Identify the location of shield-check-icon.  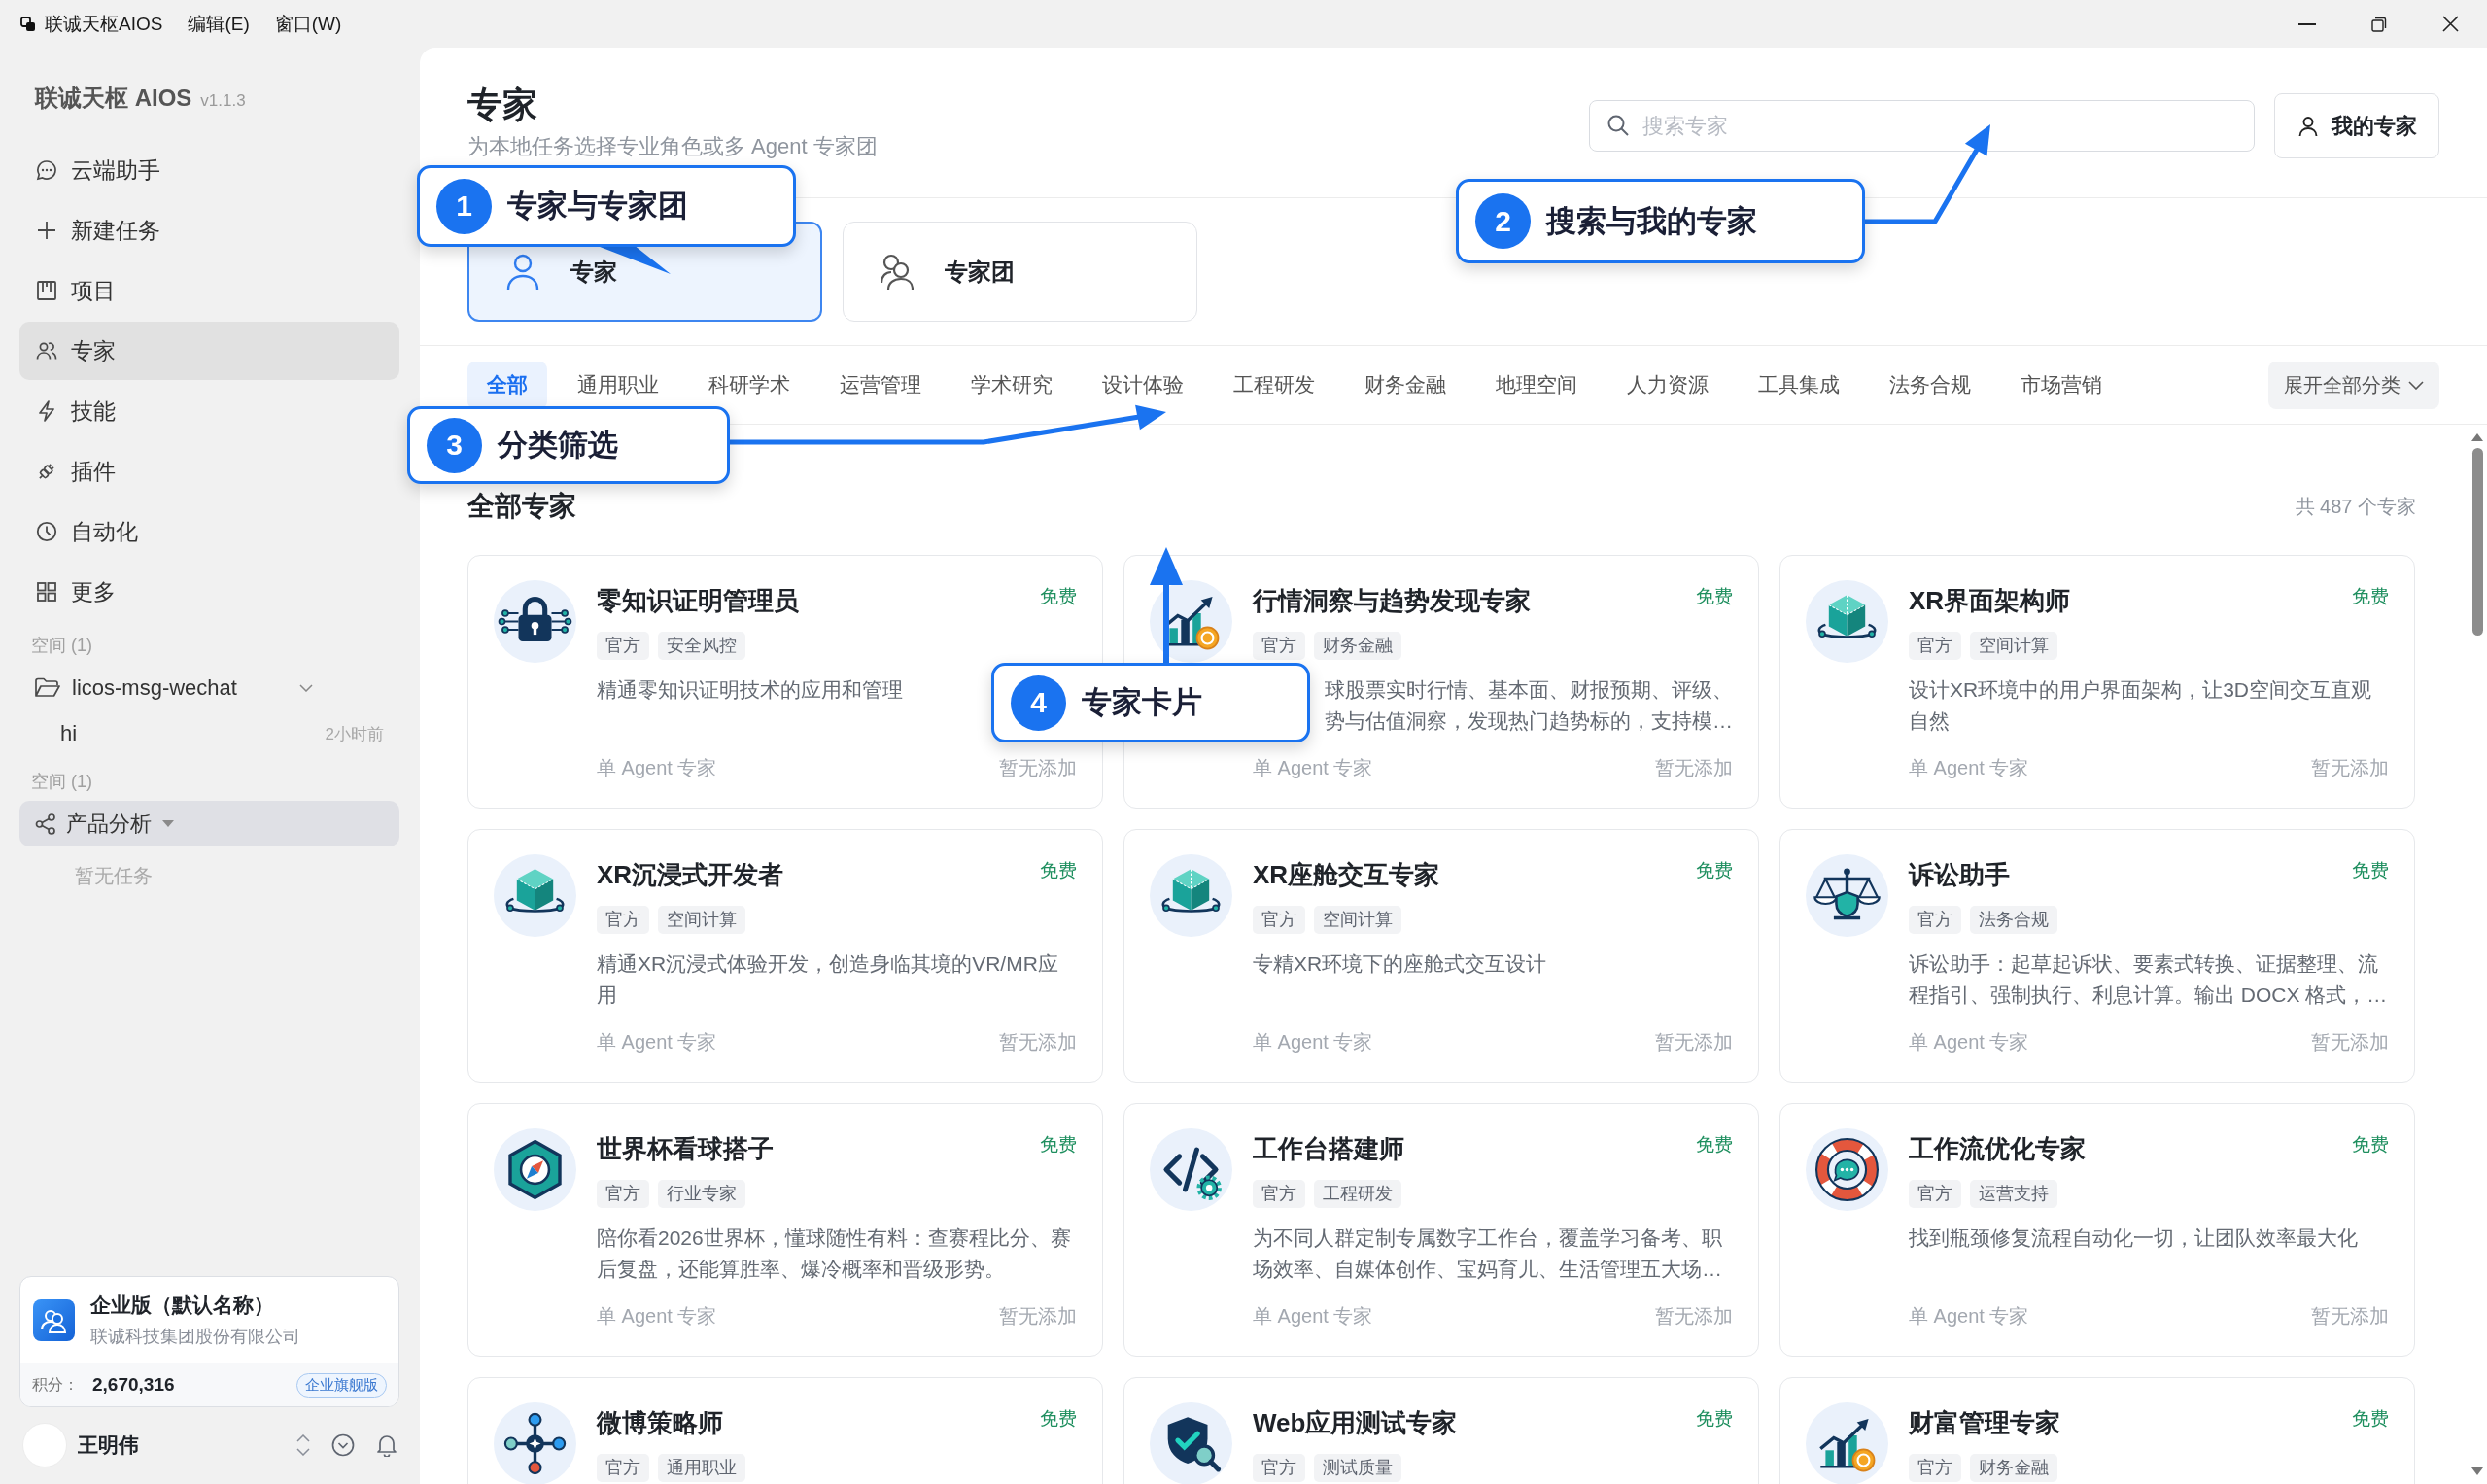
(1191, 1443).